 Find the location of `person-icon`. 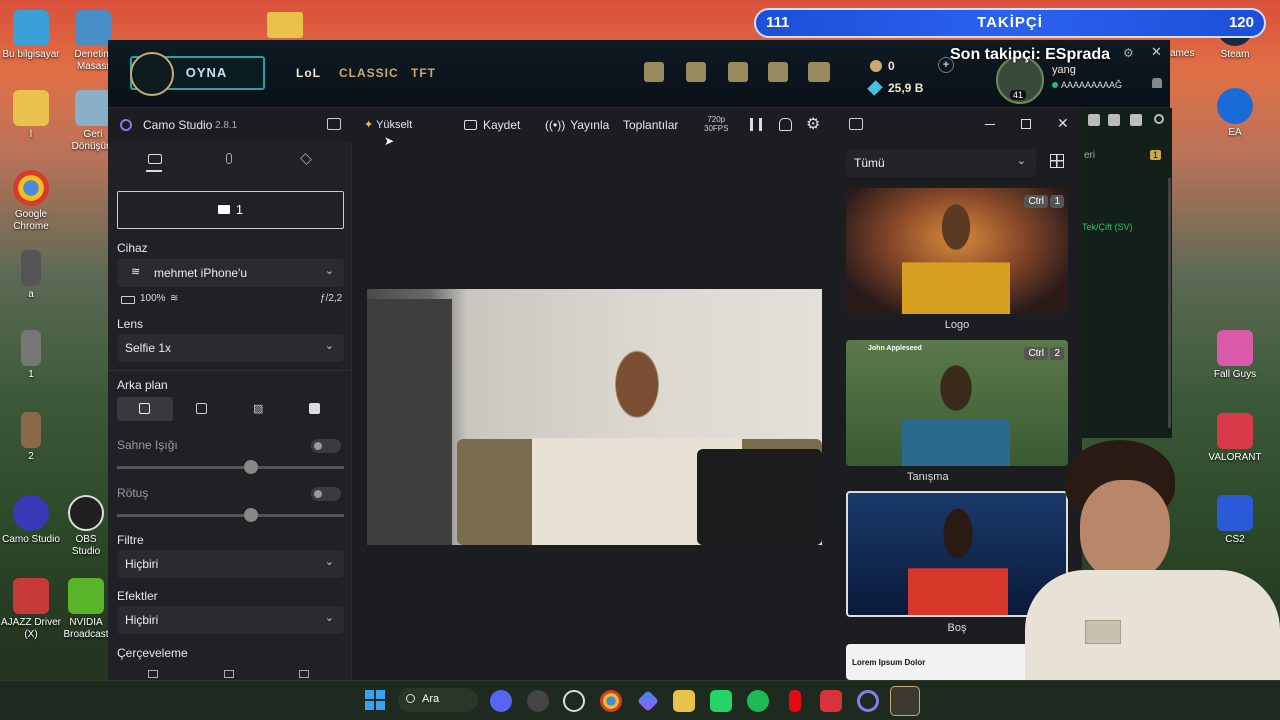

person-icon is located at coordinates (144, 408).